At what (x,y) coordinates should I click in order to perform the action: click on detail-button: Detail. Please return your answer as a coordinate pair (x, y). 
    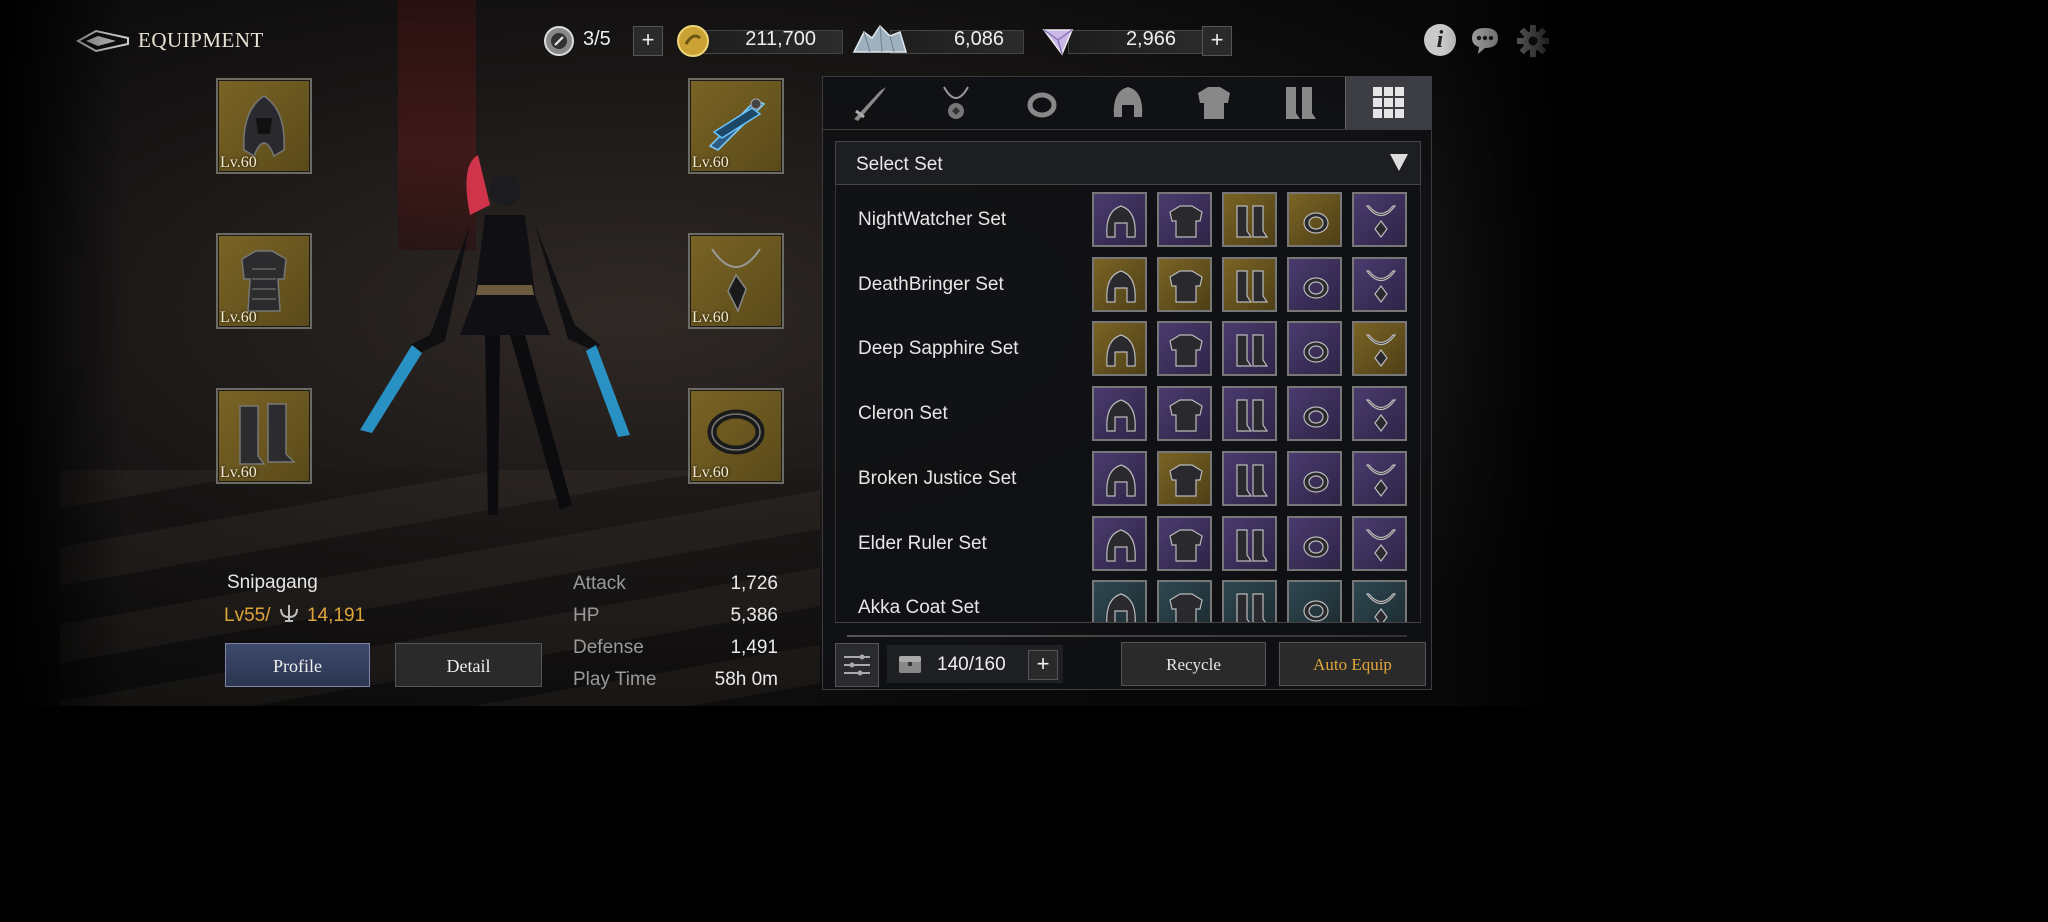
    Looking at the image, I should click on (468, 665).